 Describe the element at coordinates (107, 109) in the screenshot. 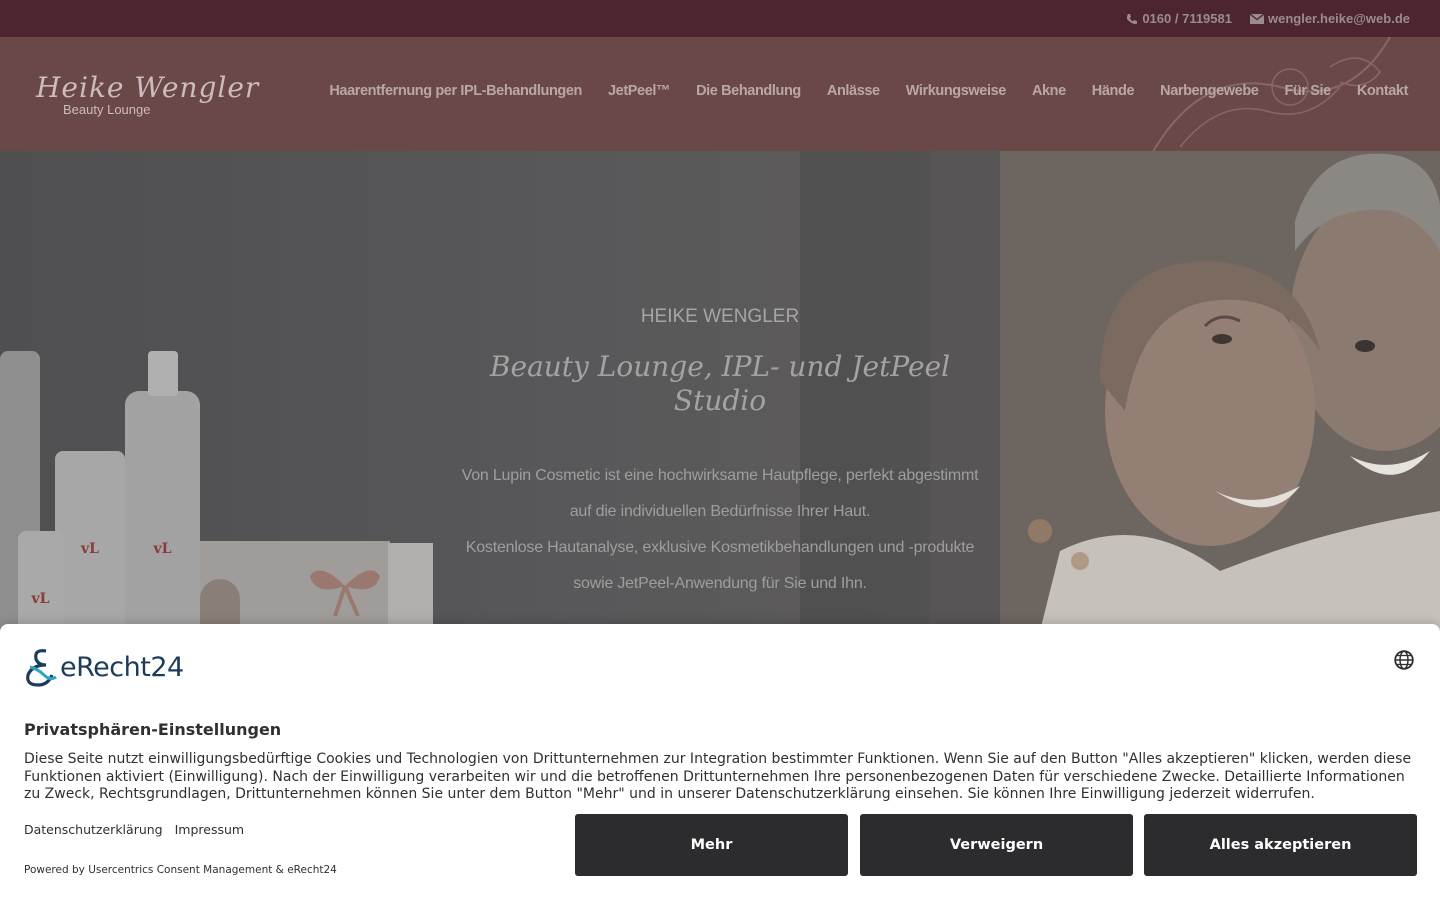

I see `logo-subtitle: Beauty Lounge` at that location.